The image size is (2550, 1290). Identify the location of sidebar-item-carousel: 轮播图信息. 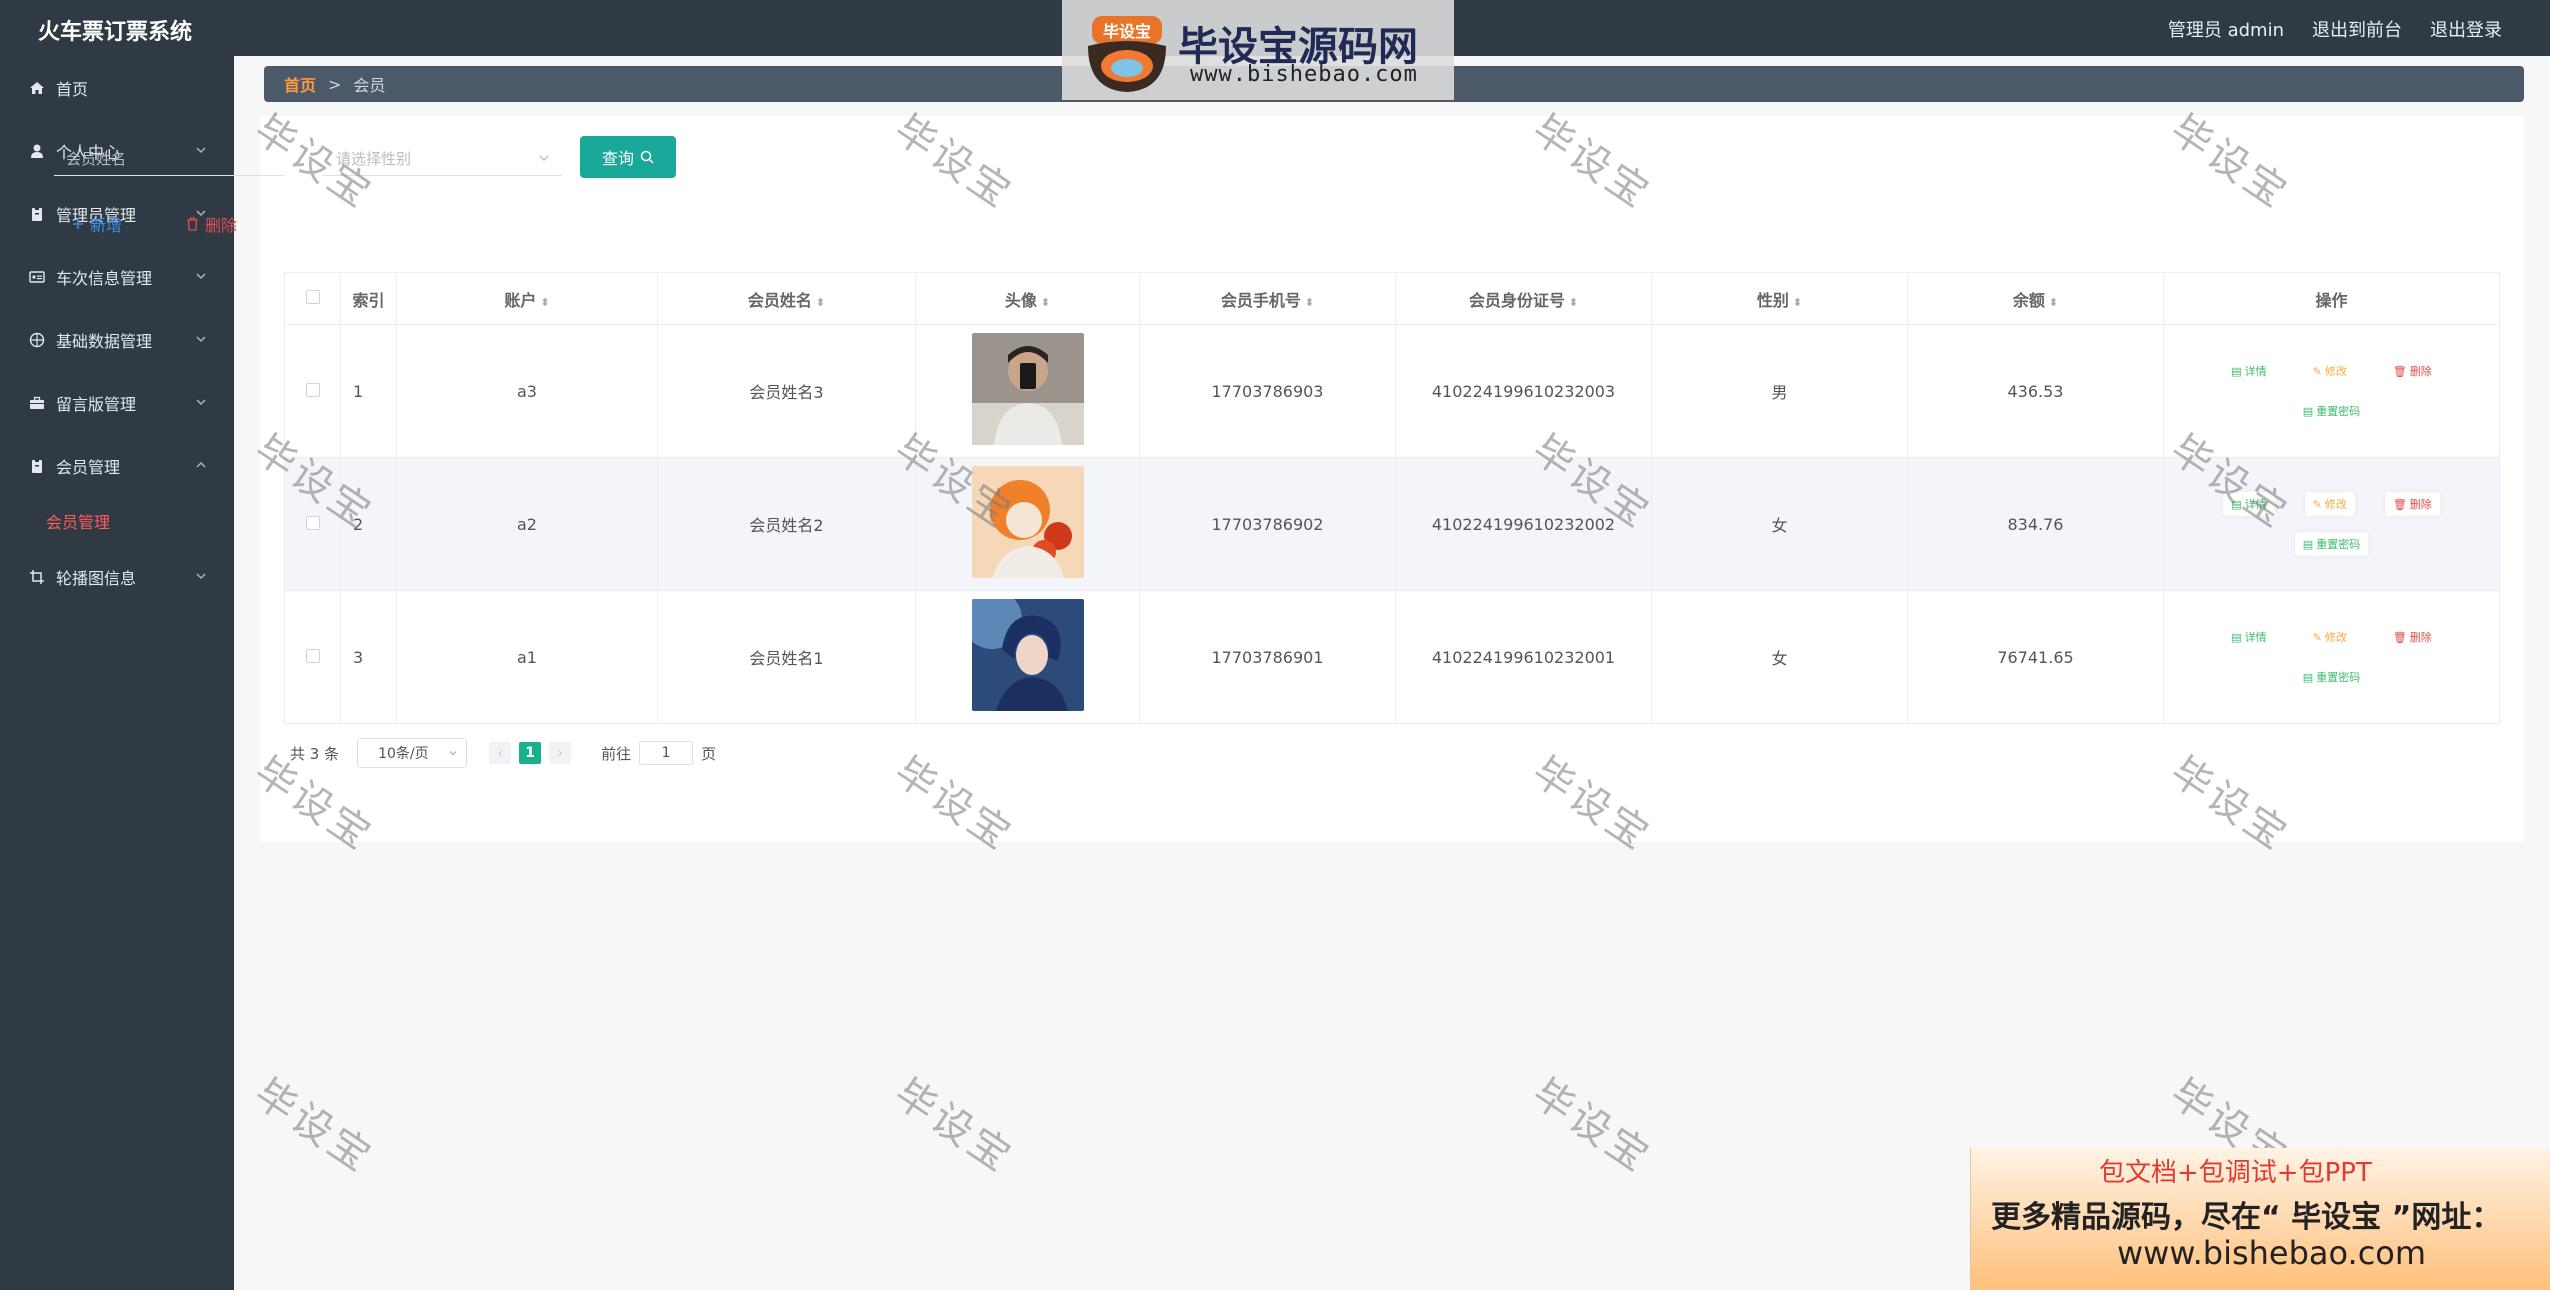
(117, 576).